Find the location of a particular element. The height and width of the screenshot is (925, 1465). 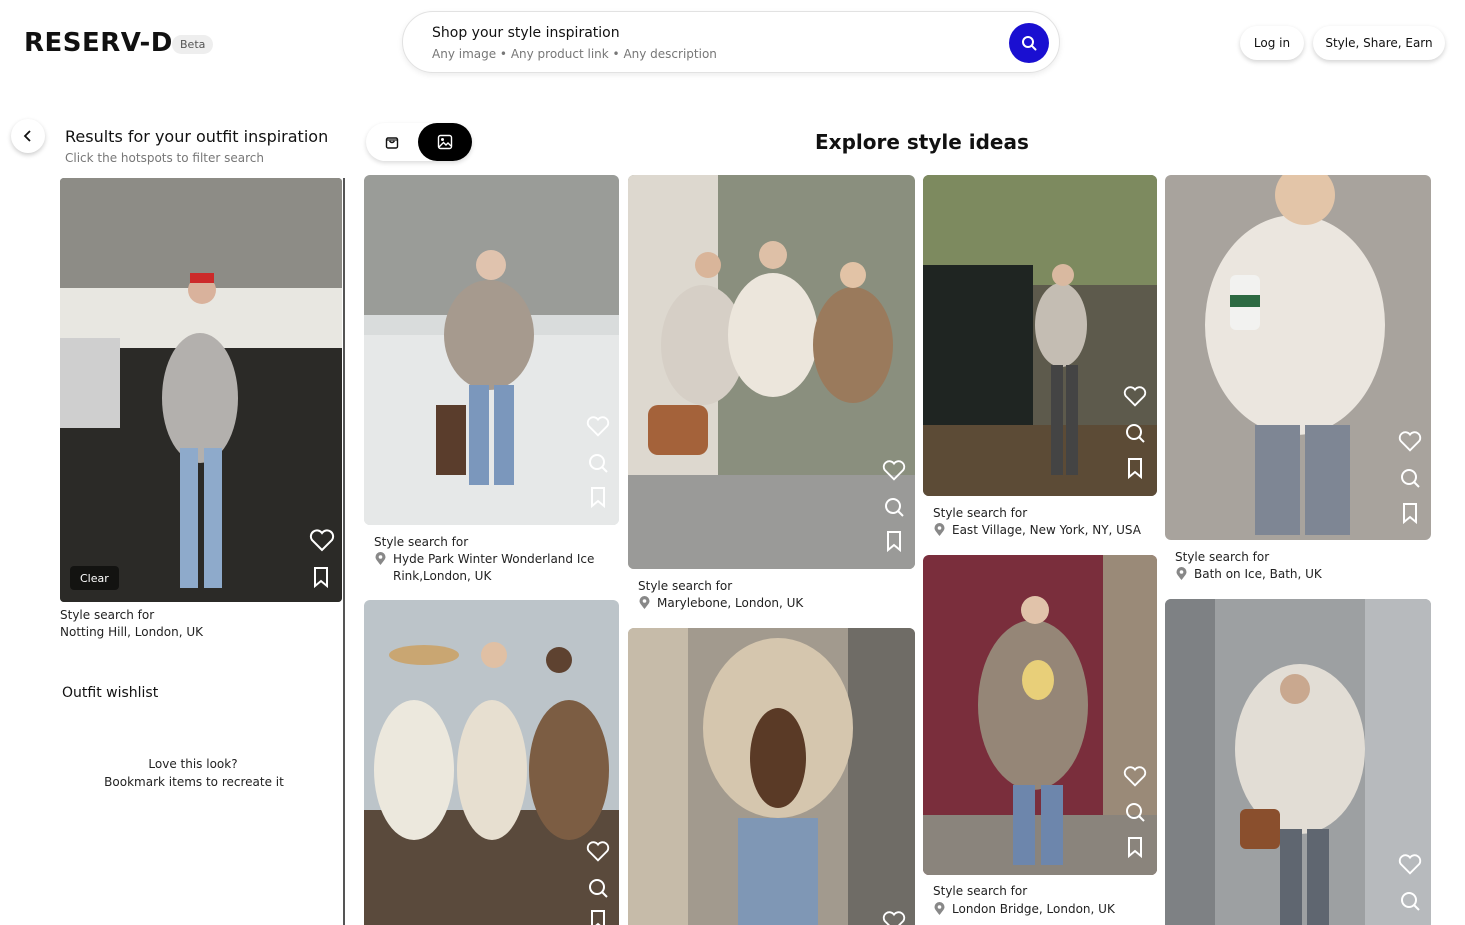

clear-button: Clear is located at coordinates (94, 578).